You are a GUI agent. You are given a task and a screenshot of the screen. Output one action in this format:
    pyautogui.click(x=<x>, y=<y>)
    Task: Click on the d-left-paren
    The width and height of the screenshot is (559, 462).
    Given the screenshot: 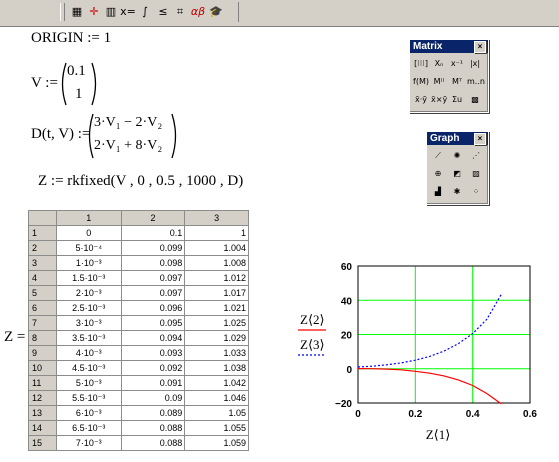 What is the action you would take?
    pyautogui.click(x=91, y=136)
    